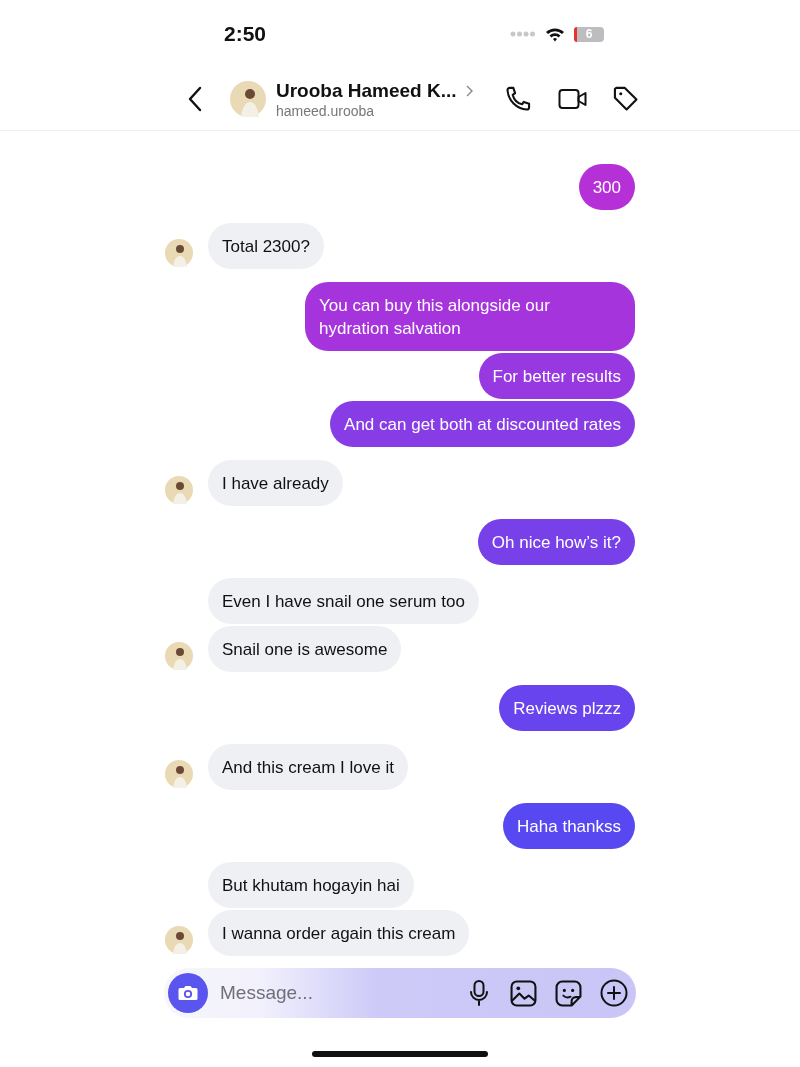 Image resolution: width=800 pixels, height=1067 pixels. Describe the element at coordinates (339, 933) in the screenshot. I see `received-message: I wanna order again this cream` at that location.